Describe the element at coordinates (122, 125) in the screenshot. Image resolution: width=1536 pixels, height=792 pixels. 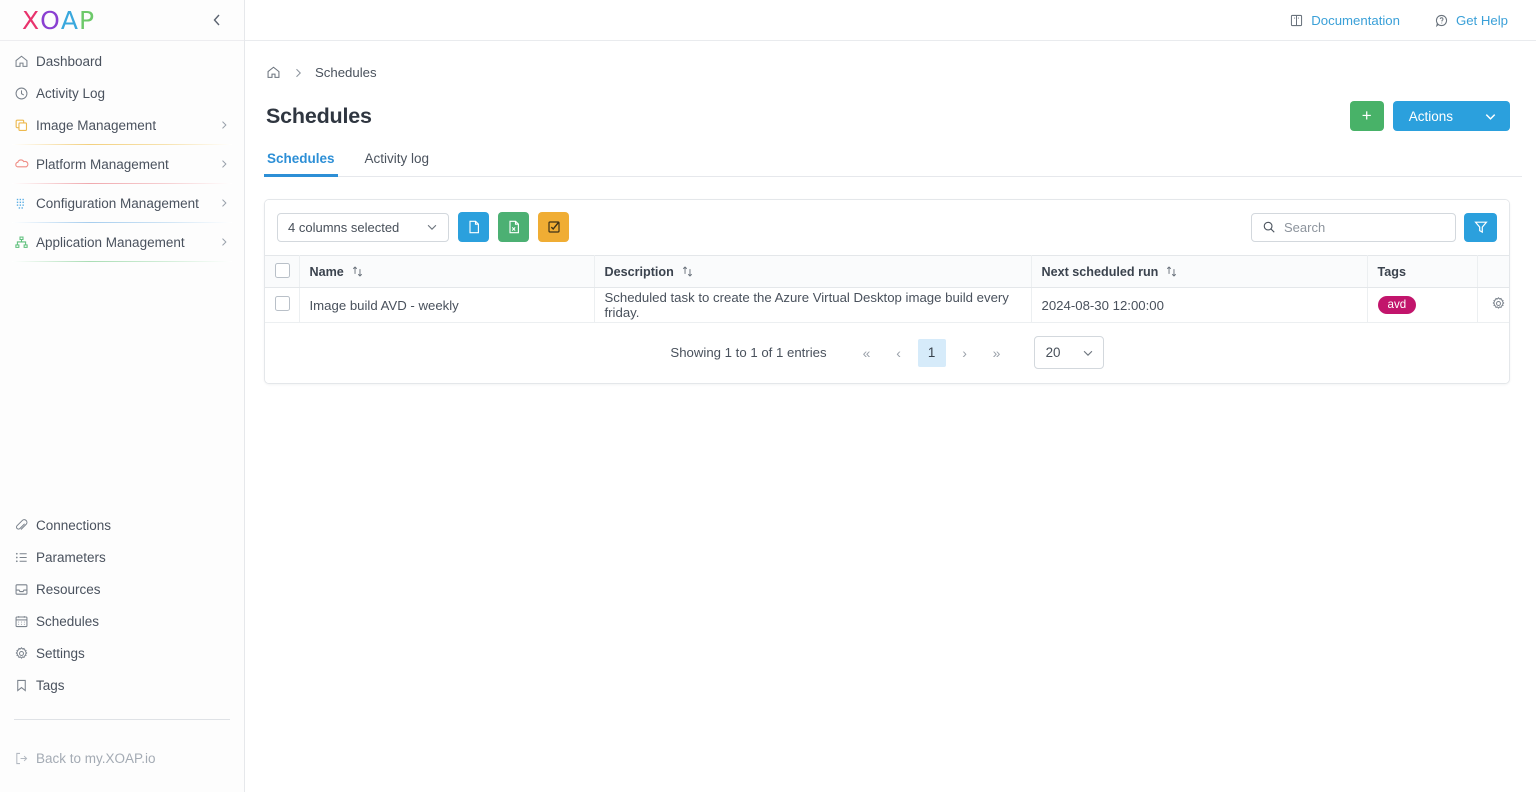
I see `sidebar-item-image-management: Image Management` at that location.